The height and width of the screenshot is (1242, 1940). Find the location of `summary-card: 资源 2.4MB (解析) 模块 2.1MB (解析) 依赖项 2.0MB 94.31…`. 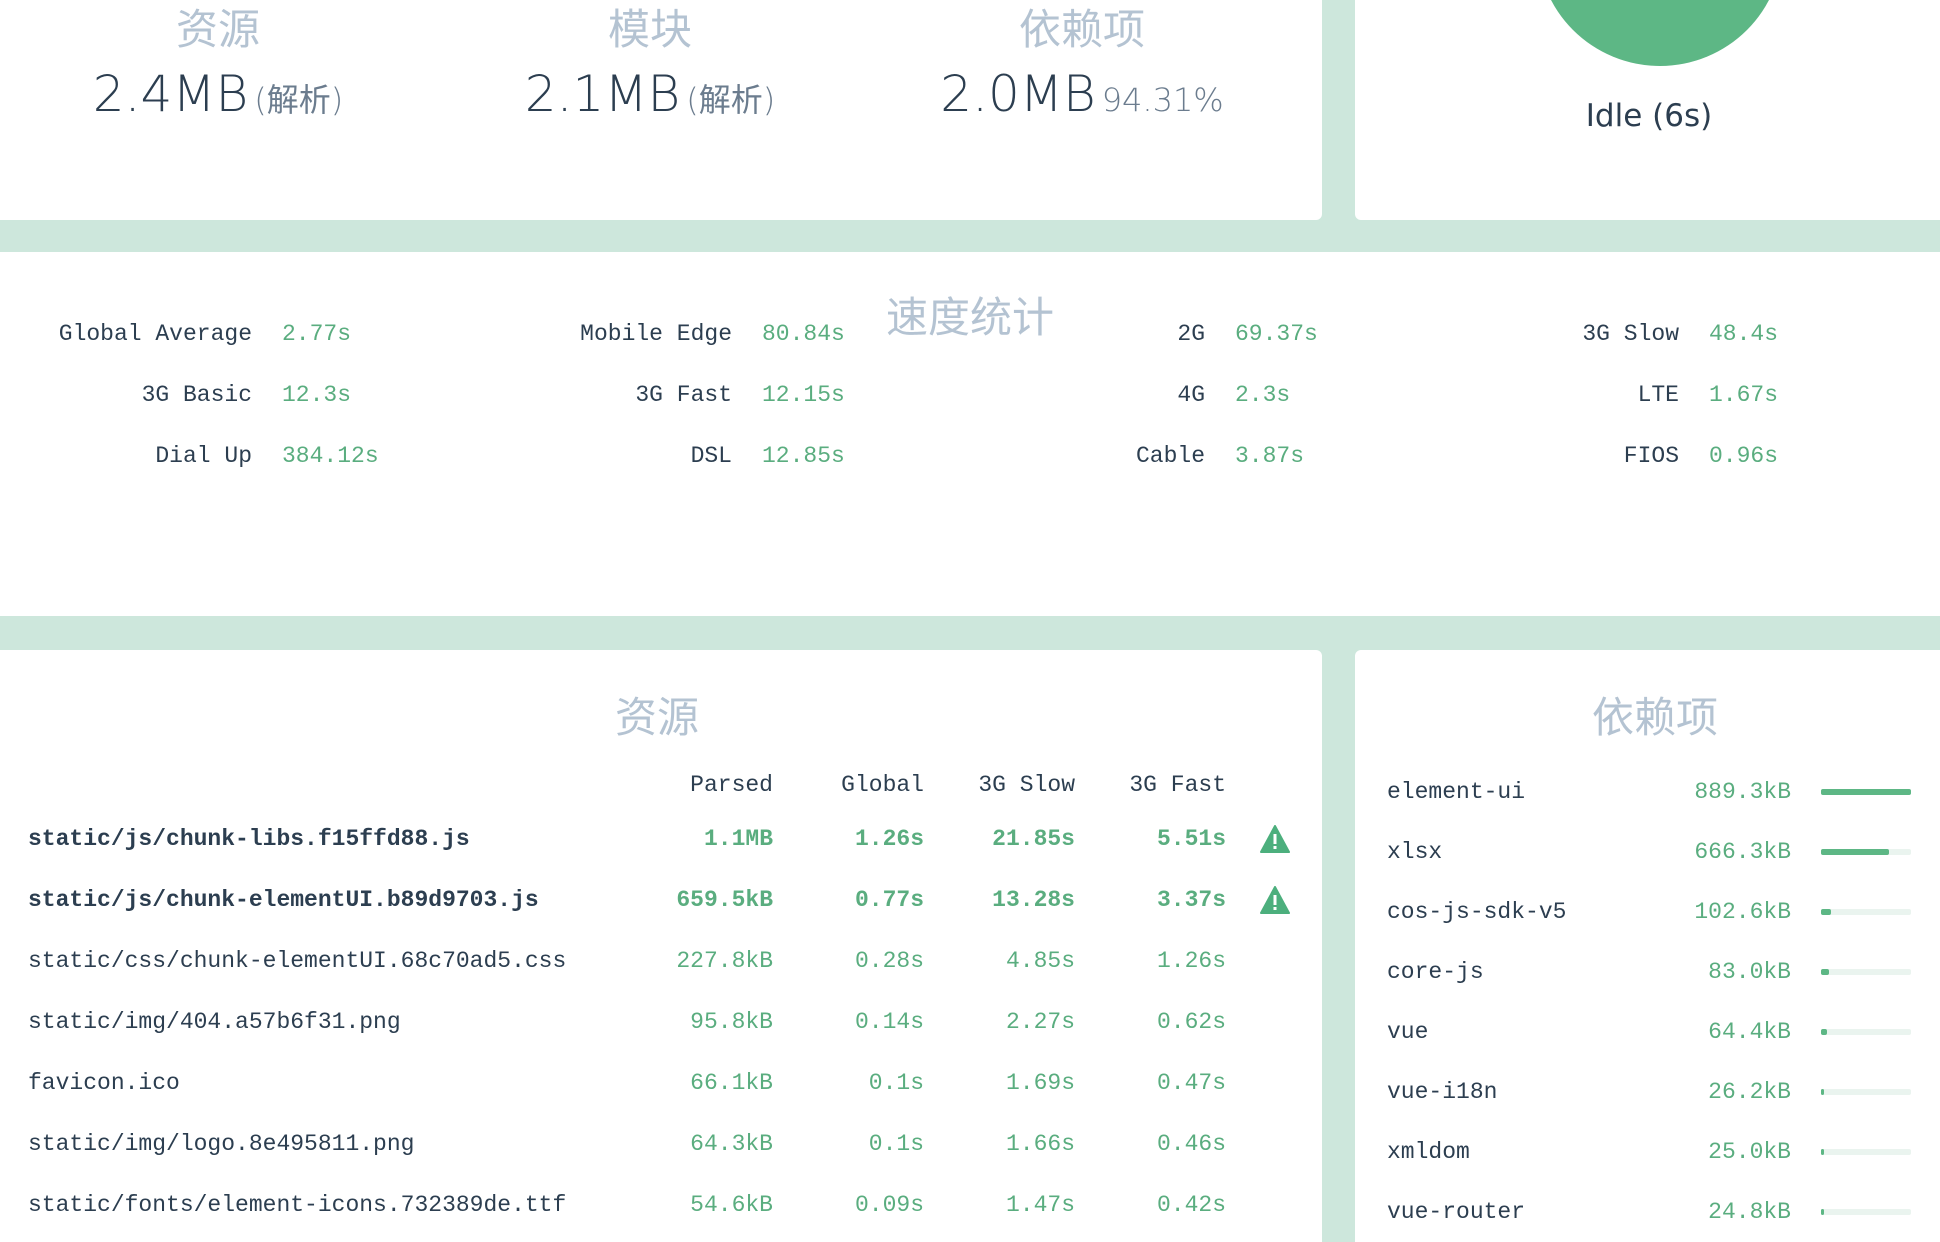

summary-card: 资源 2.4MB (解析) 模块 2.1MB (解析) 依赖项 2.0MB 94.31… is located at coordinates (661, 110).